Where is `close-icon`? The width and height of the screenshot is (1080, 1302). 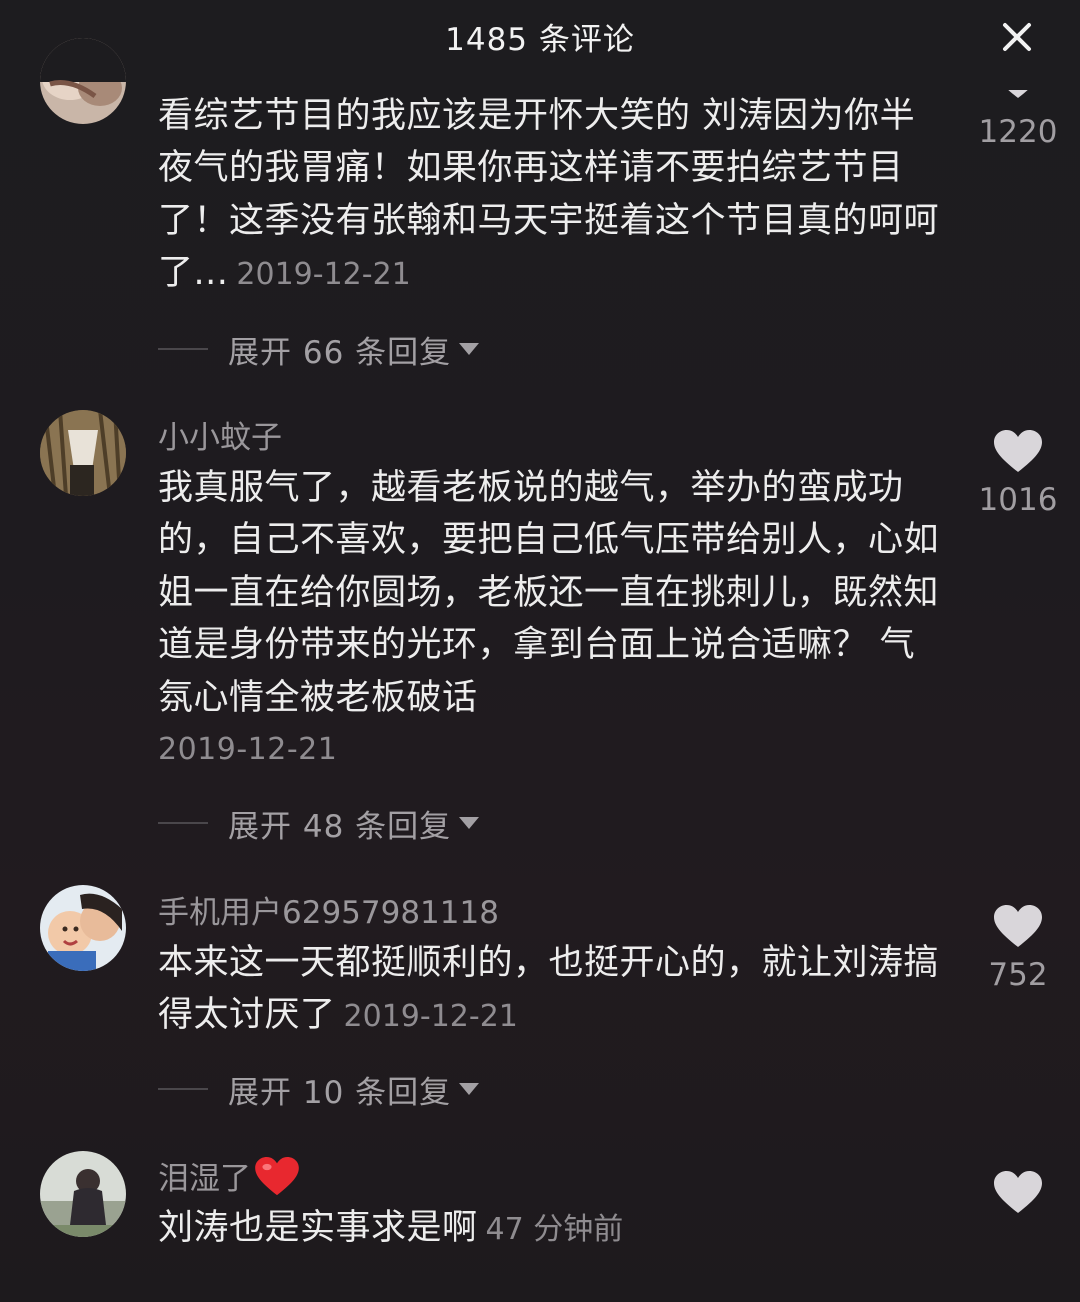 close-icon is located at coordinates (1017, 37).